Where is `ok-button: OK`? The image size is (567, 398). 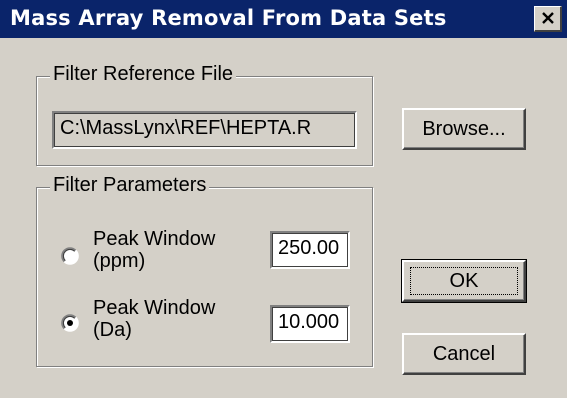
ok-button: OK is located at coordinates (464, 281).